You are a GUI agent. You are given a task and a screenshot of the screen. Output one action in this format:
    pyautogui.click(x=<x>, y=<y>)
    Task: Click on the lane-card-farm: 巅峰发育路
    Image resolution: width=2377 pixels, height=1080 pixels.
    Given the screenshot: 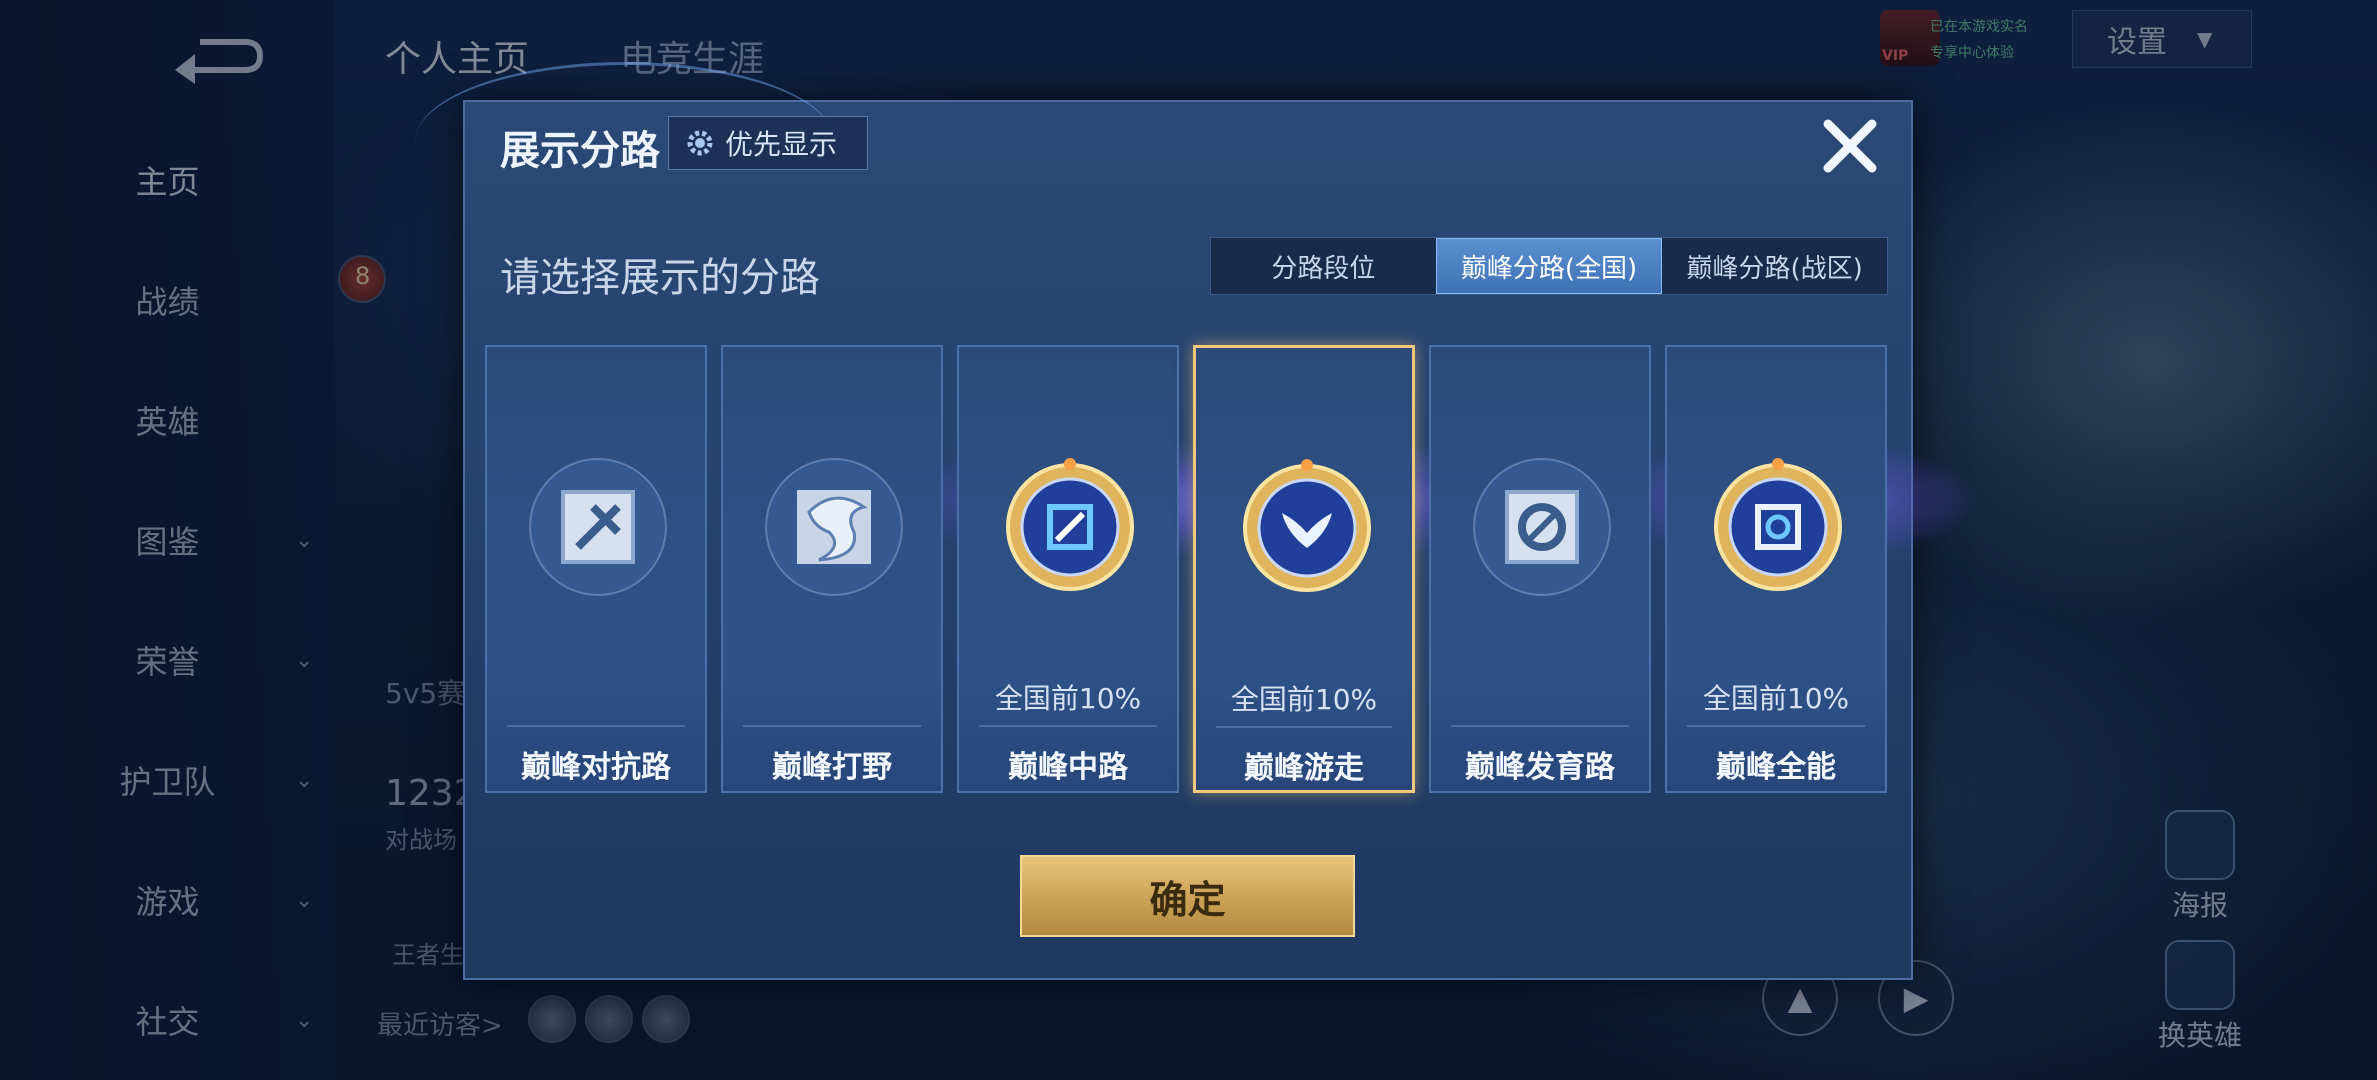 What is the action you would take?
    pyautogui.click(x=1540, y=569)
    